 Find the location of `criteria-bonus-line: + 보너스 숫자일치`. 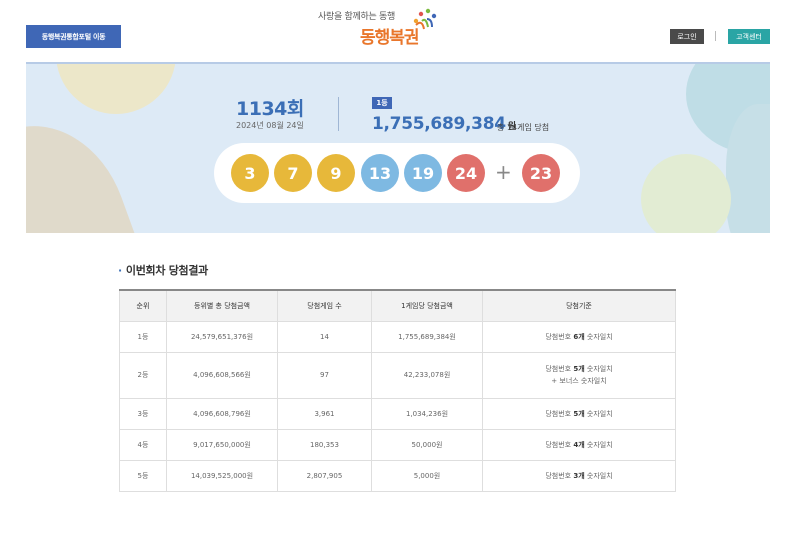

criteria-bonus-line: + 보너스 숫자일치 is located at coordinates (579, 381).